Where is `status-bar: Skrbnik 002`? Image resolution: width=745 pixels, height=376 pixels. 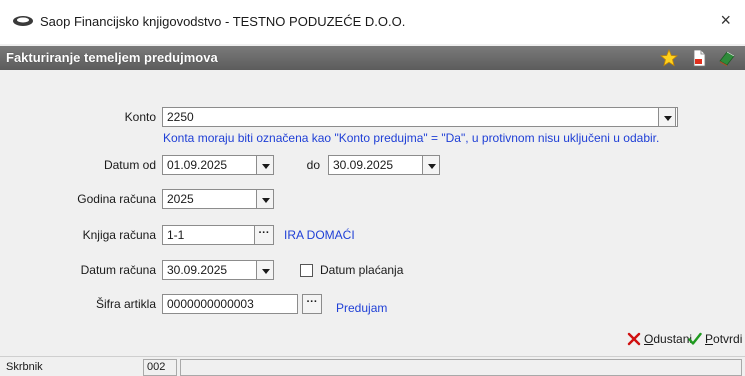
status-bar: Skrbnik 002 is located at coordinates (372, 366).